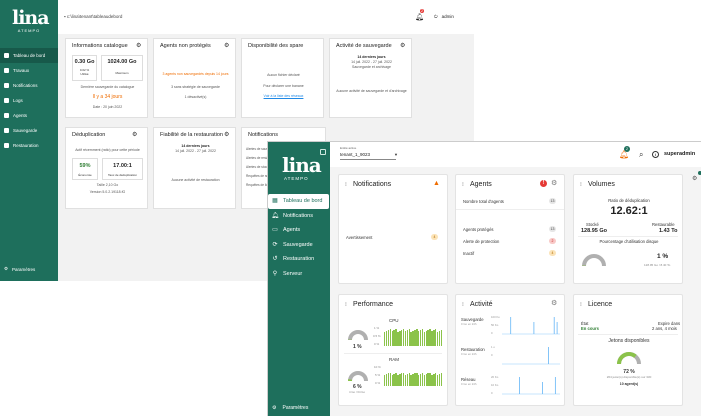  Describe the element at coordinates (302, 165) in the screenshot. I see `new-logo-text: lina` at that location.